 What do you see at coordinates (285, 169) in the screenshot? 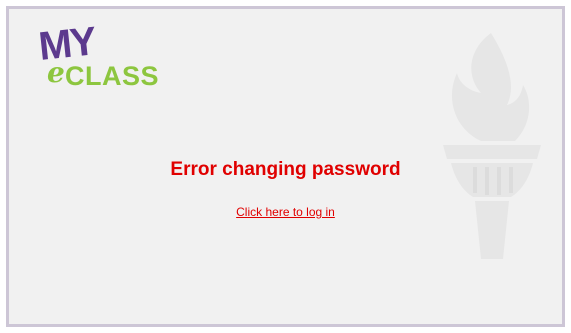
I see `error-title: Error changing password` at bounding box center [285, 169].